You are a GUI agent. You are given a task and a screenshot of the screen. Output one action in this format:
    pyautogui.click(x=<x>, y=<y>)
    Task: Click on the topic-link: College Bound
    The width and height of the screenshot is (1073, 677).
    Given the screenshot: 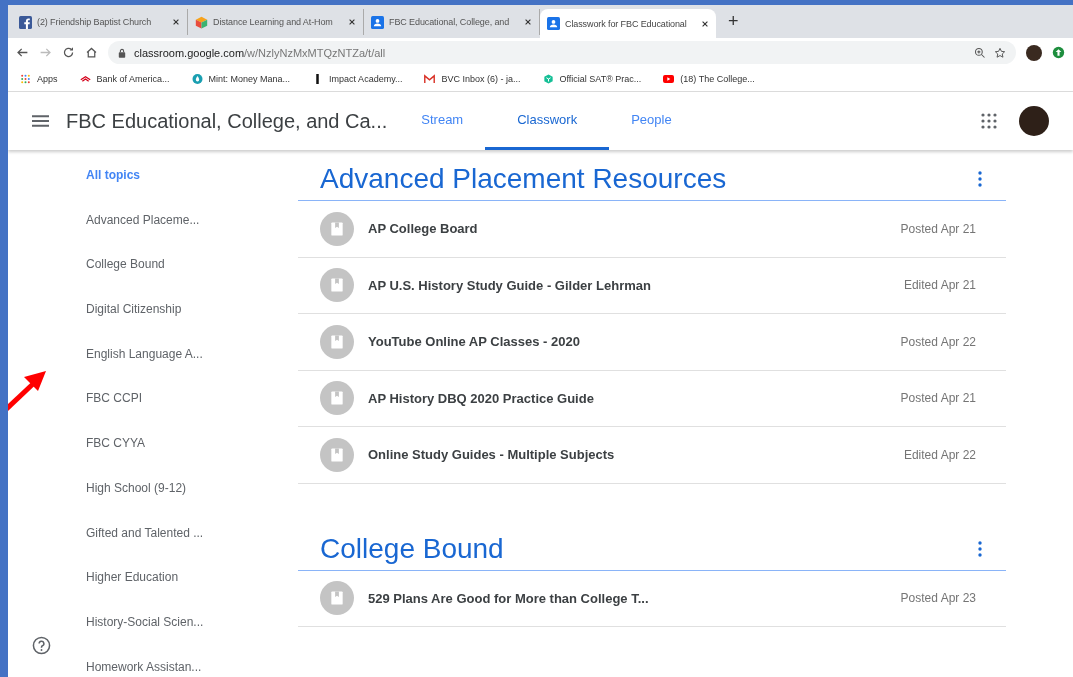 What is the action you would take?
    pyautogui.click(x=192, y=280)
    